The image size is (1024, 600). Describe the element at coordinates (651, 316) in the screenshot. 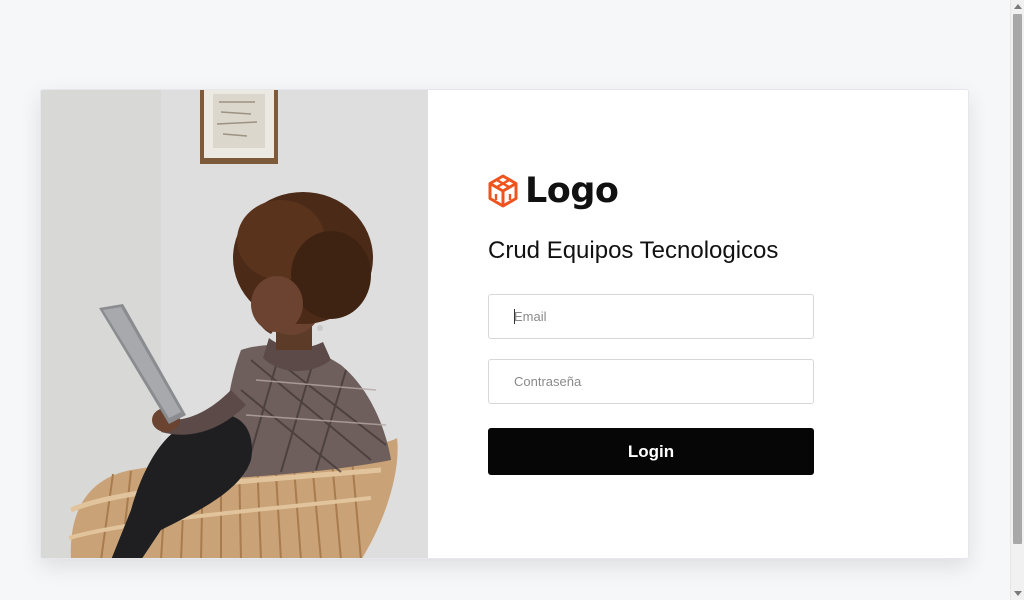

I see `email-input` at that location.